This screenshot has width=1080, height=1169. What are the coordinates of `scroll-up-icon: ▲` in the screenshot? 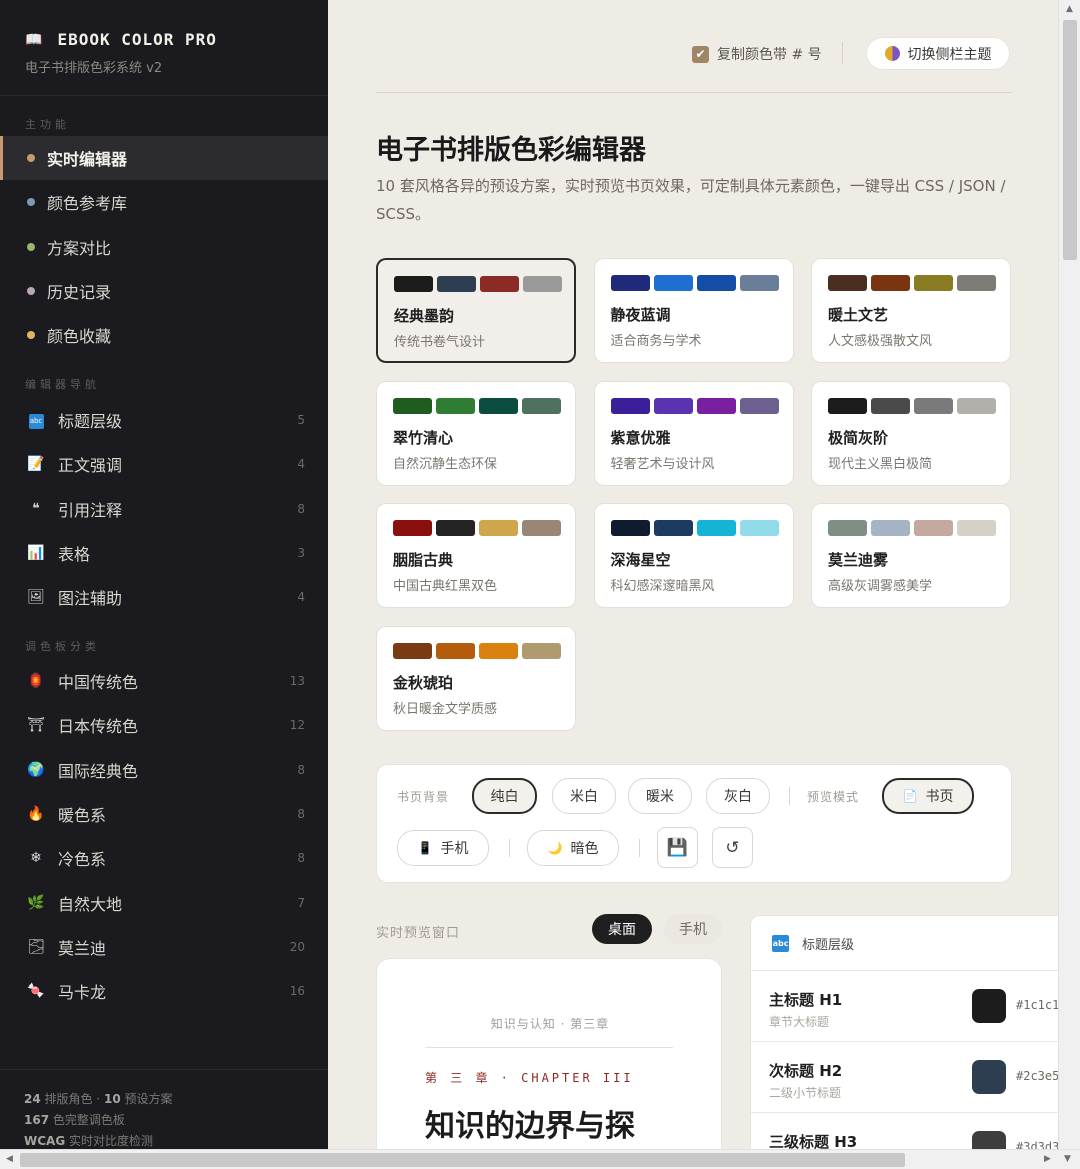 It's located at (1069, 9).